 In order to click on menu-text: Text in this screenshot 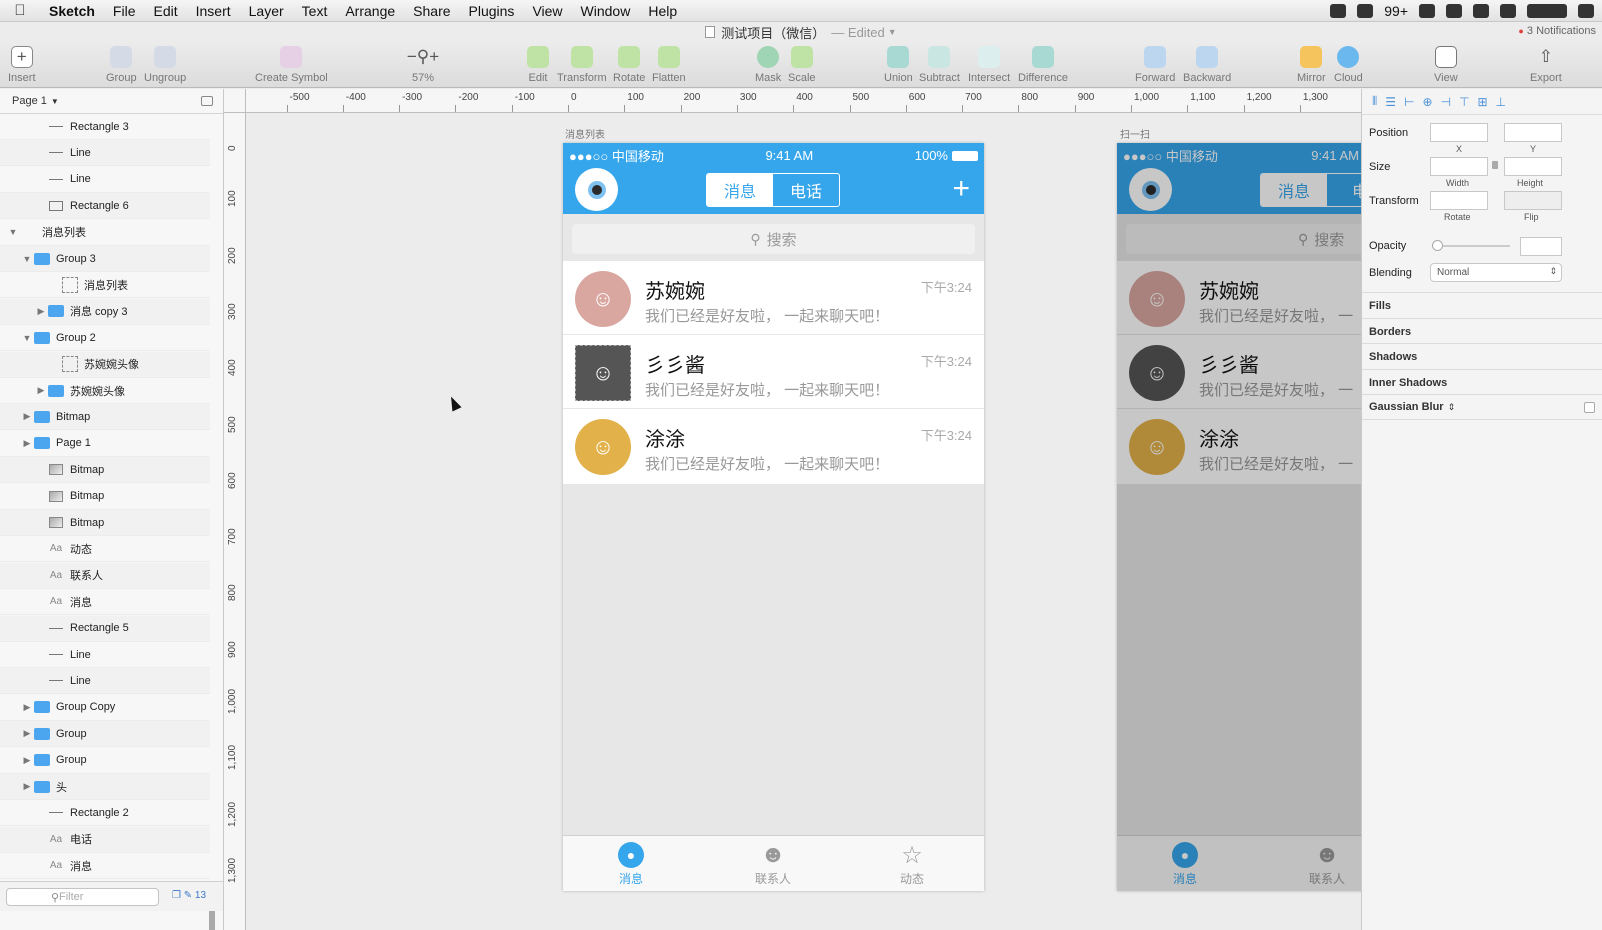, I will do `click(315, 11)`.